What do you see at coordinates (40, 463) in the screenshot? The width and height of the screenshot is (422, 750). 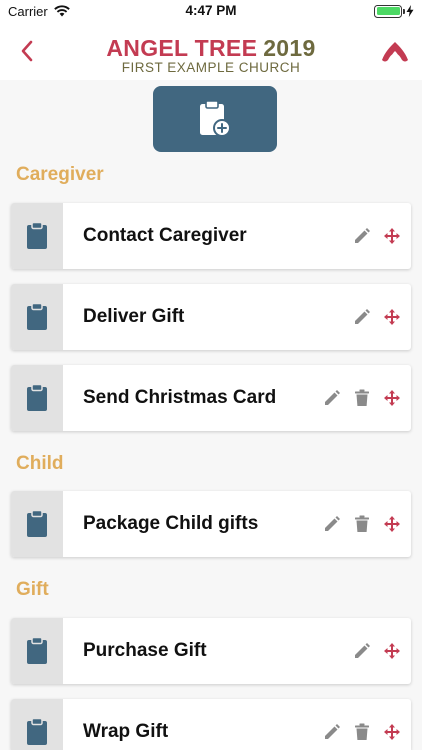 I see `section-header-child: Child` at bounding box center [40, 463].